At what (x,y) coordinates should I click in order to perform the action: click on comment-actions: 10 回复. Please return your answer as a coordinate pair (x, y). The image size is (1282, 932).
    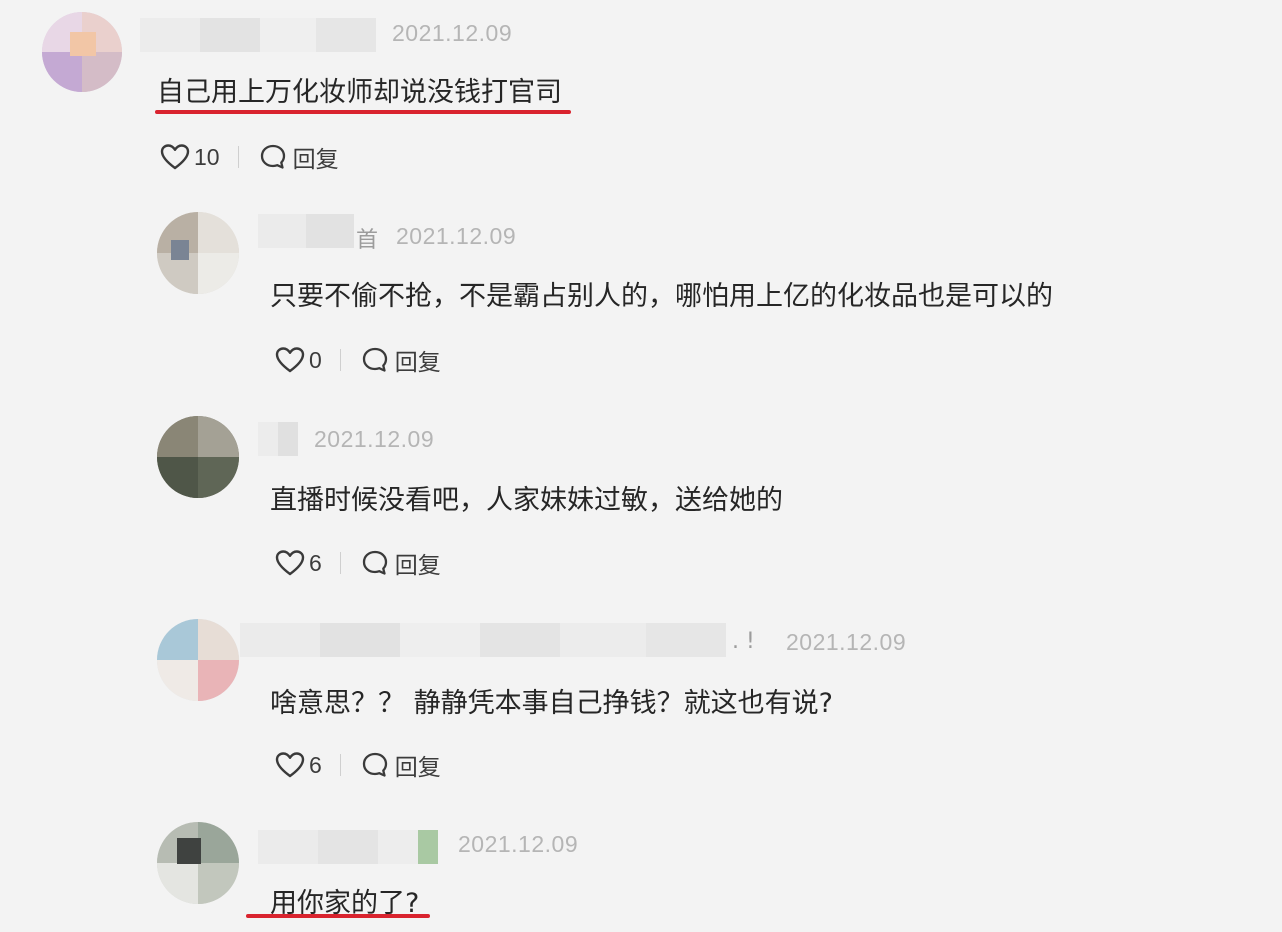
    Looking at the image, I should click on (249, 157).